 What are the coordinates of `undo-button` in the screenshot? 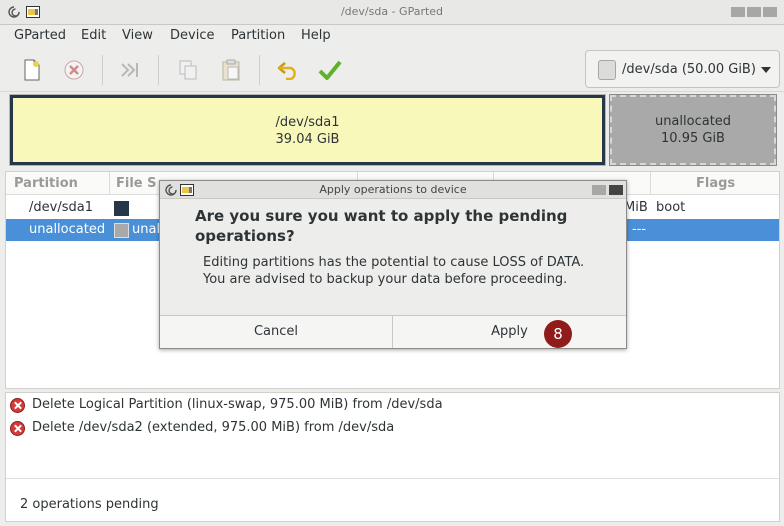 It's located at (288, 70).